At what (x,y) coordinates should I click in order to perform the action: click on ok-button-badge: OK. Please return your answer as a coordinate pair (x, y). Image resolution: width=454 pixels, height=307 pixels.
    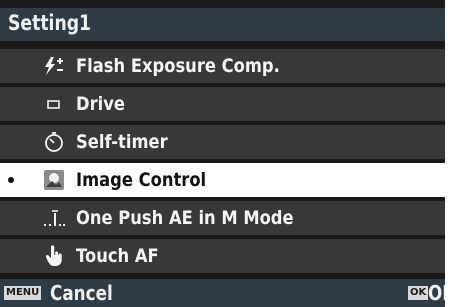
    Looking at the image, I should click on (418, 293).